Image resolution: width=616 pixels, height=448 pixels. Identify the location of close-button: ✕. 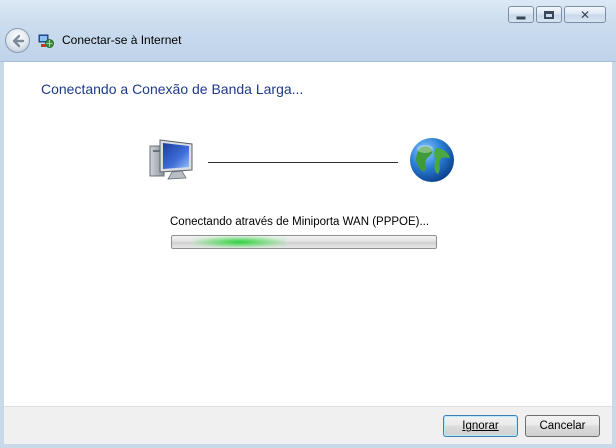
(585, 14).